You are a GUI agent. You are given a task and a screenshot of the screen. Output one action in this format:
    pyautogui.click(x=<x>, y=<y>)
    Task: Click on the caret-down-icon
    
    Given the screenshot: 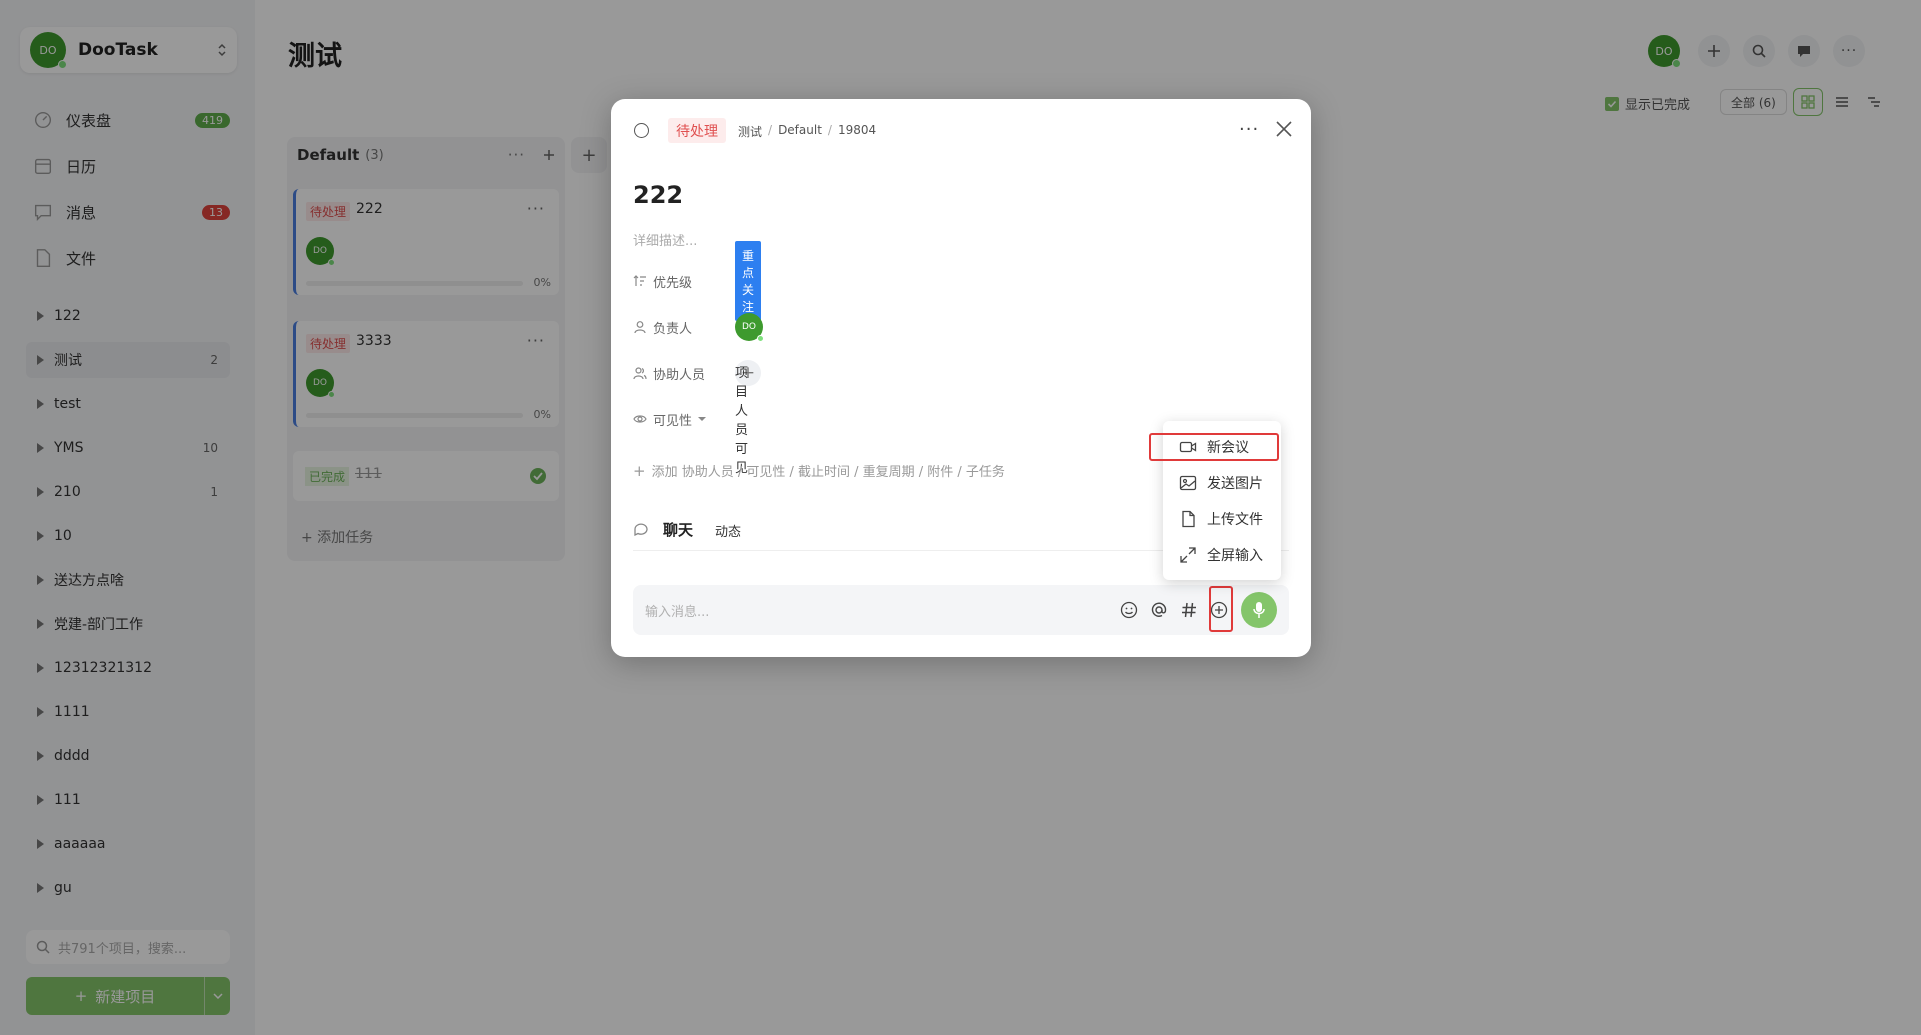 What is the action you would take?
    pyautogui.click(x=702, y=419)
    